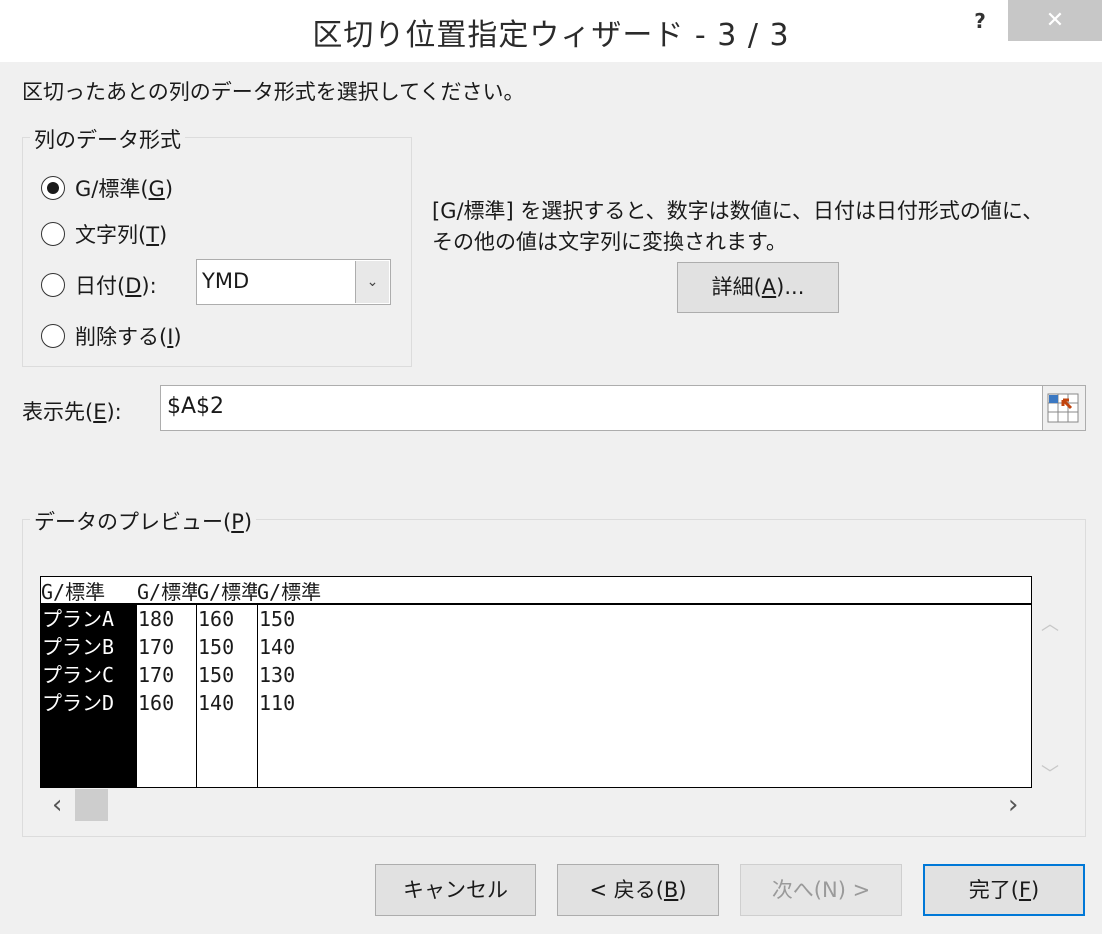  I want to click on horizontal-scroll-thumb, so click(91, 805).